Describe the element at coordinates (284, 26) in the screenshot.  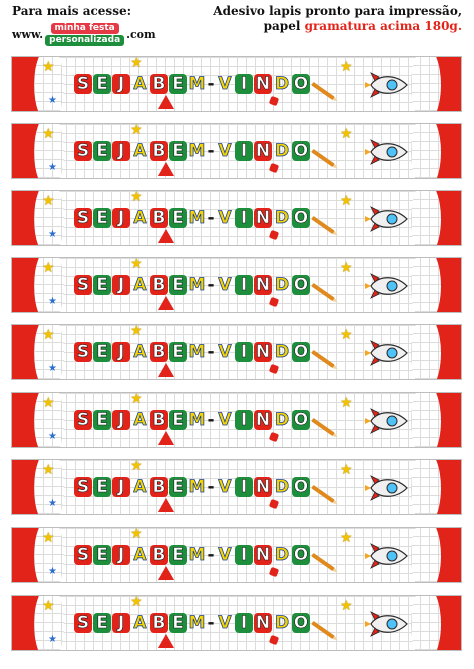
I see `instructions-prefix: papel` at that location.